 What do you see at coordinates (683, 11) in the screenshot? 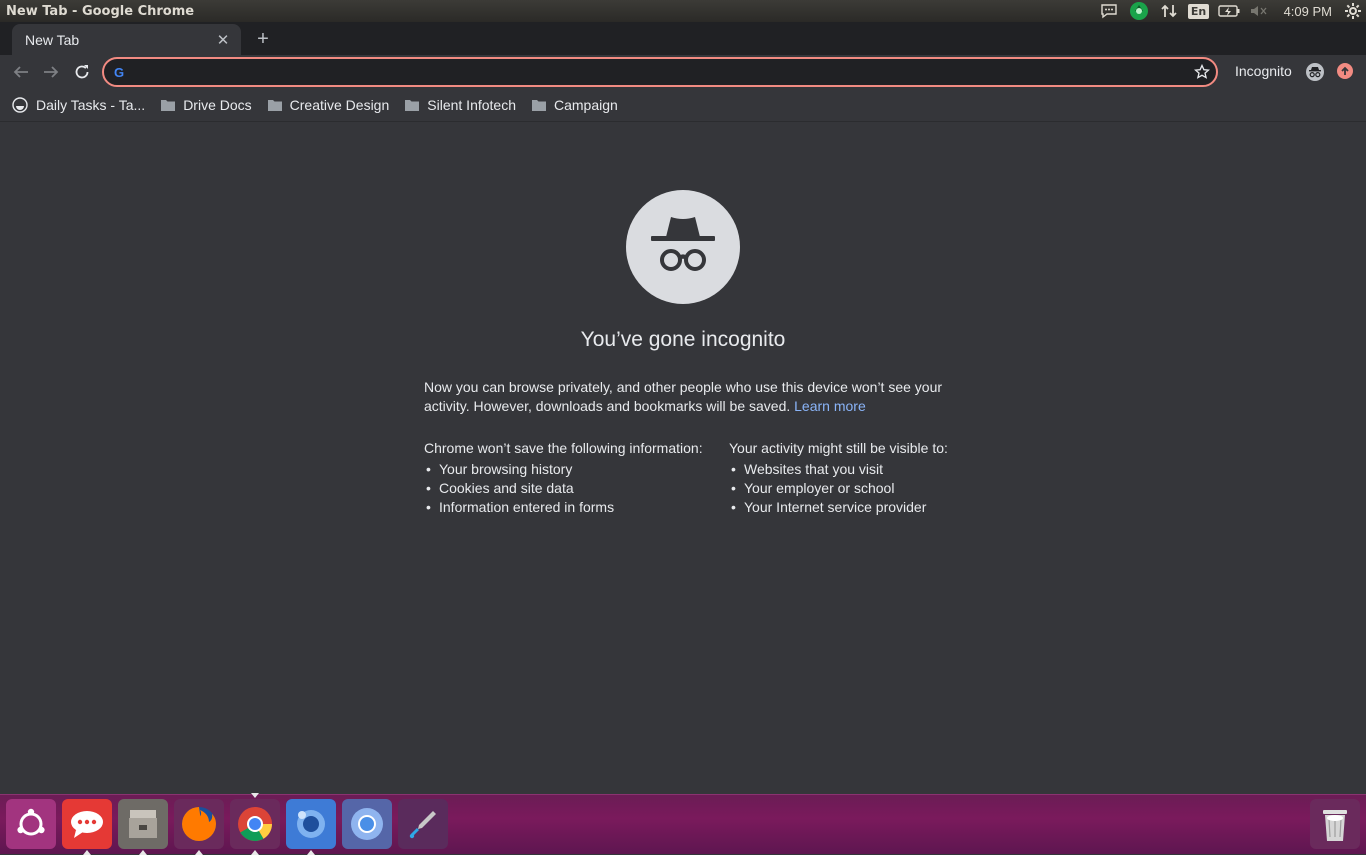
I see `os-top-panel: New Tab - Google Chrome En 4:09 PM` at bounding box center [683, 11].